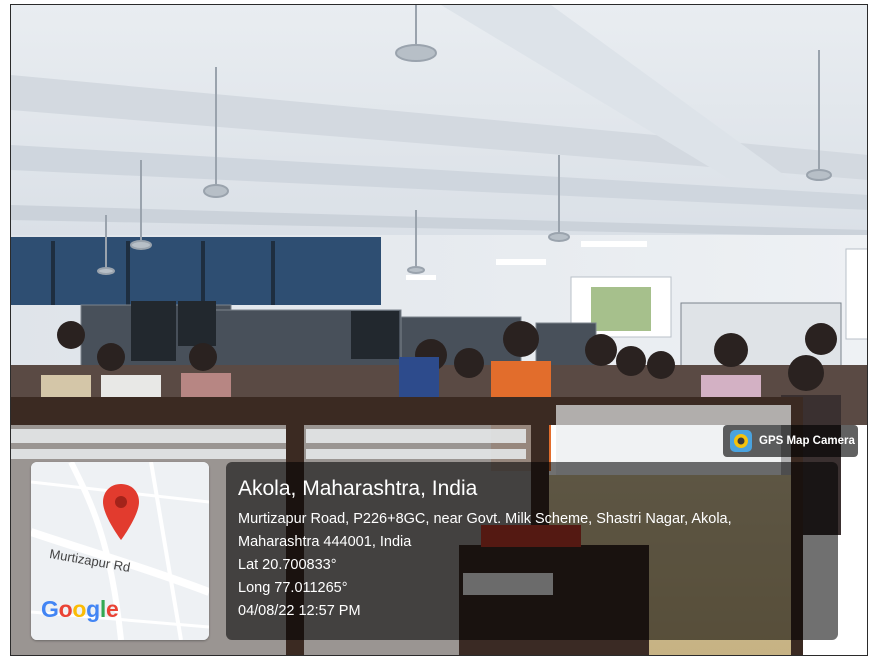  What do you see at coordinates (93, 609) in the screenshot?
I see `google-logo-letter: g` at bounding box center [93, 609].